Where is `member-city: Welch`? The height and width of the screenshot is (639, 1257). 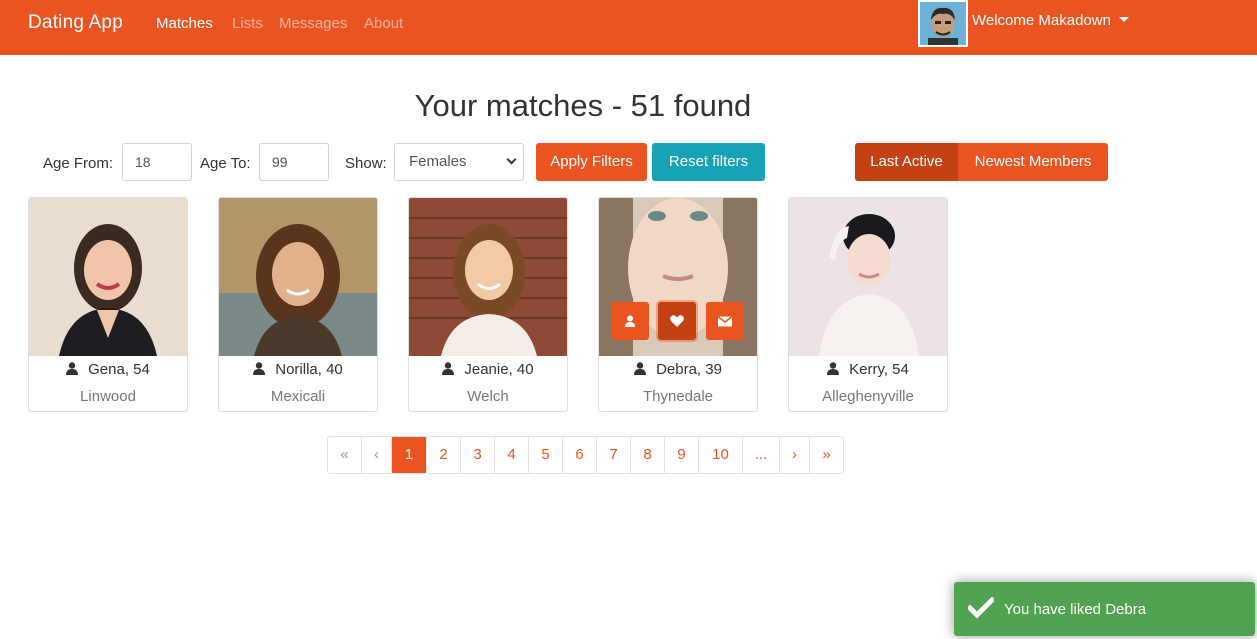
member-city: Welch is located at coordinates (488, 396).